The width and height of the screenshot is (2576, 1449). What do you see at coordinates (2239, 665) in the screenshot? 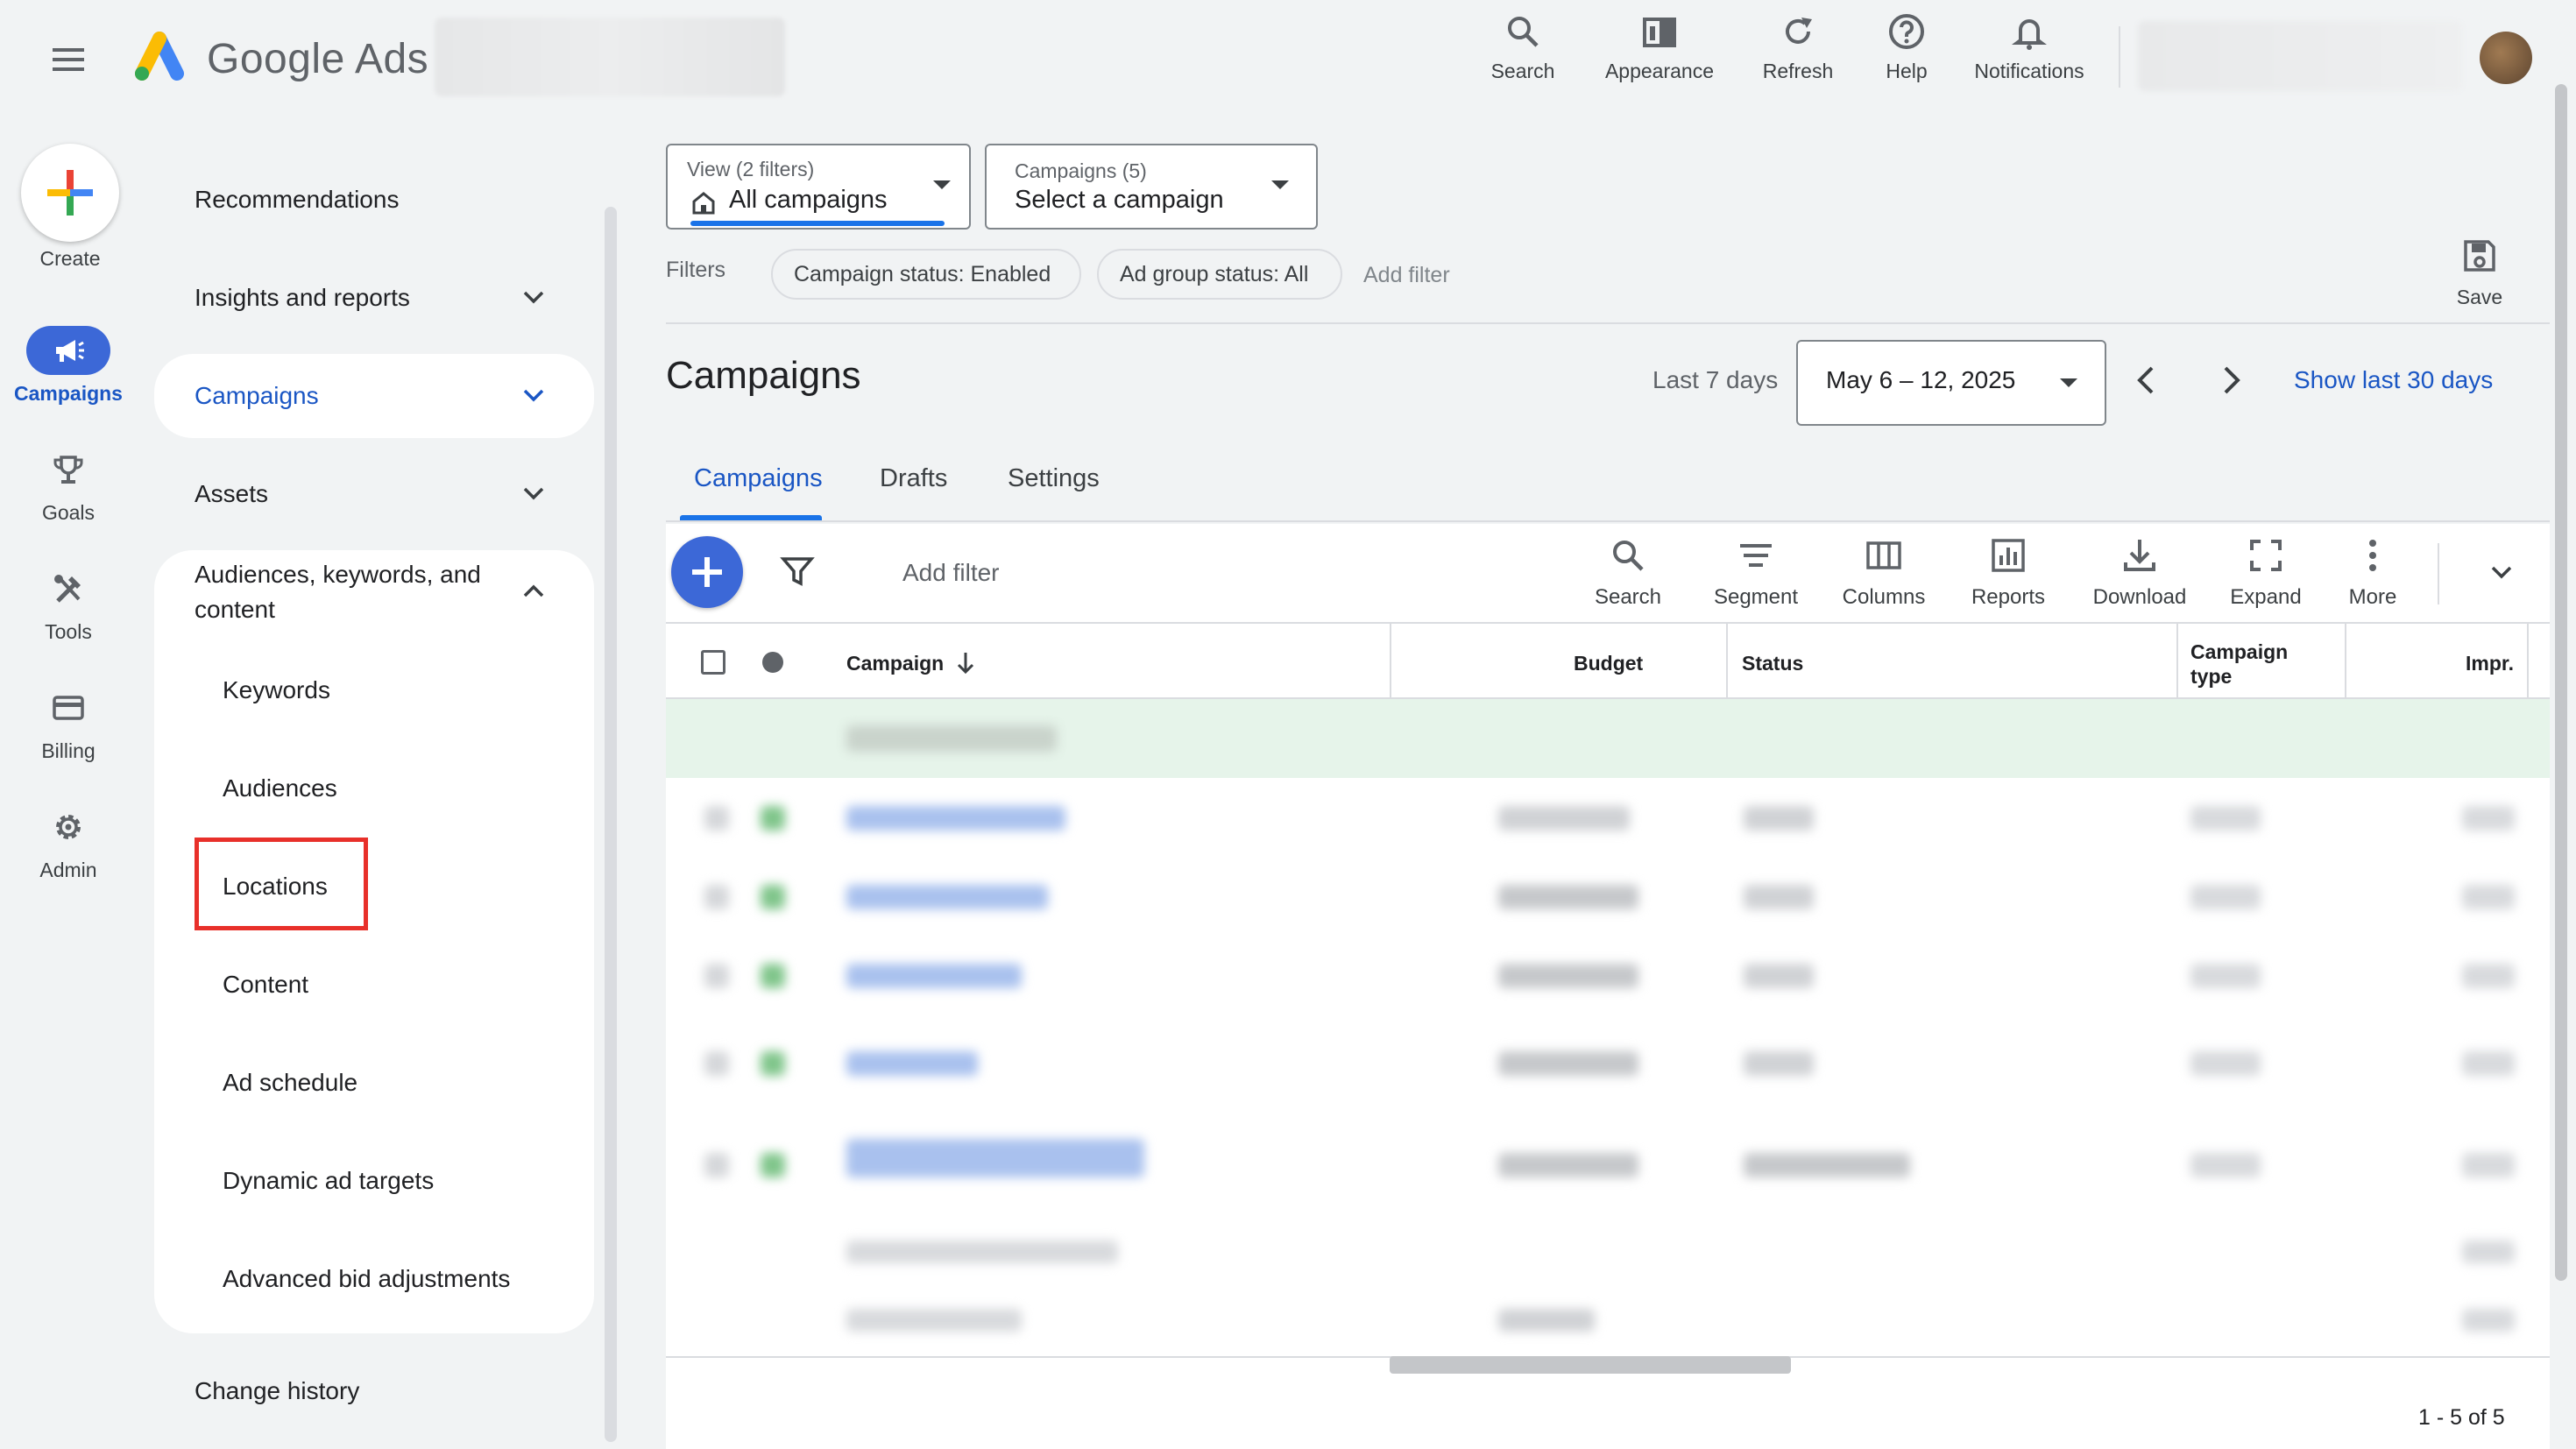
I see `column-header-campaign-type: Campaign type` at bounding box center [2239, 665].